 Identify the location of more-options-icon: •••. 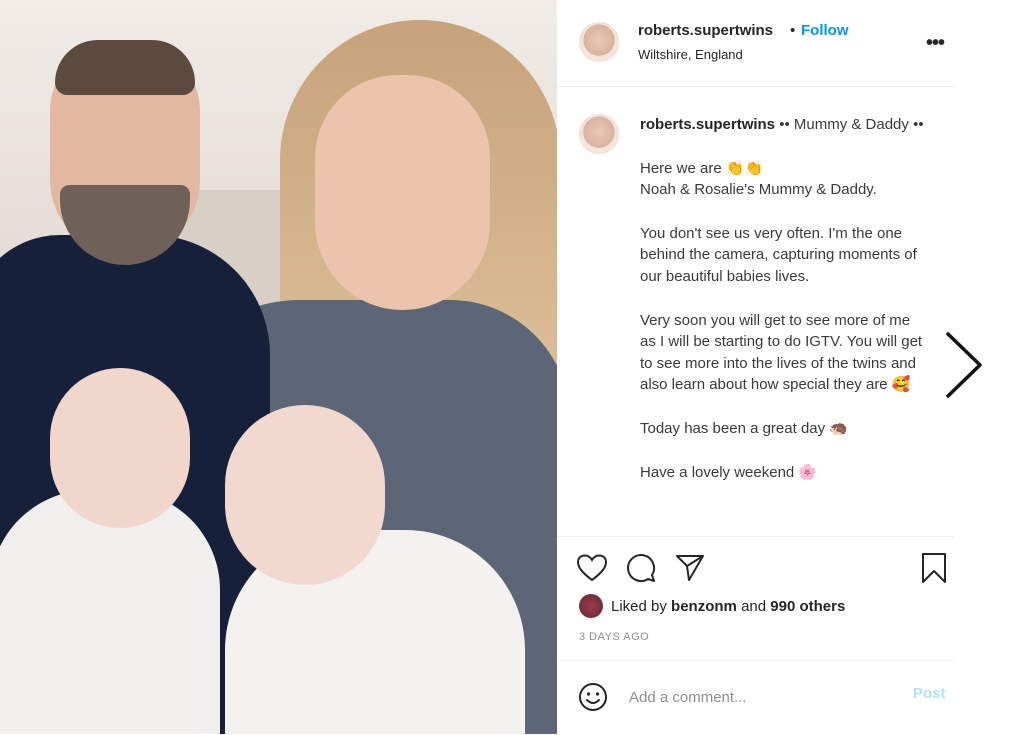
(935, 43).